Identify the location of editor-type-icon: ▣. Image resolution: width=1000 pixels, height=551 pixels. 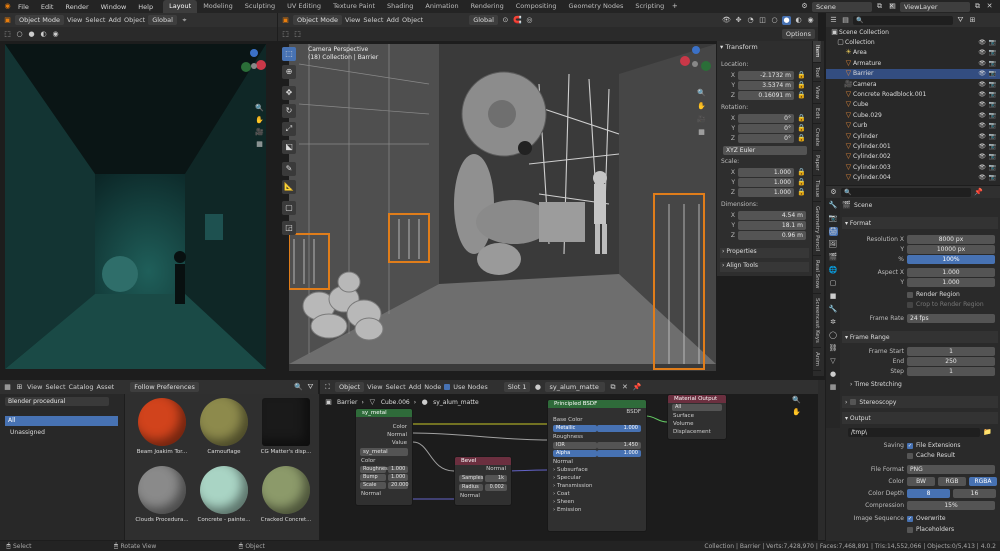
(7, 20).